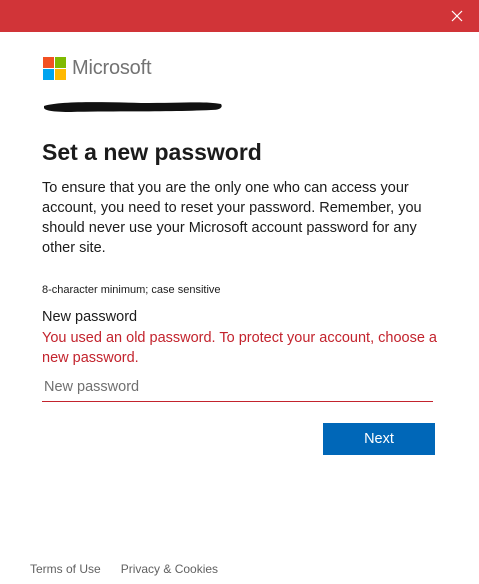  I want to click on password-hint: 8-character minimum; case sensitive, so click(131, 290).